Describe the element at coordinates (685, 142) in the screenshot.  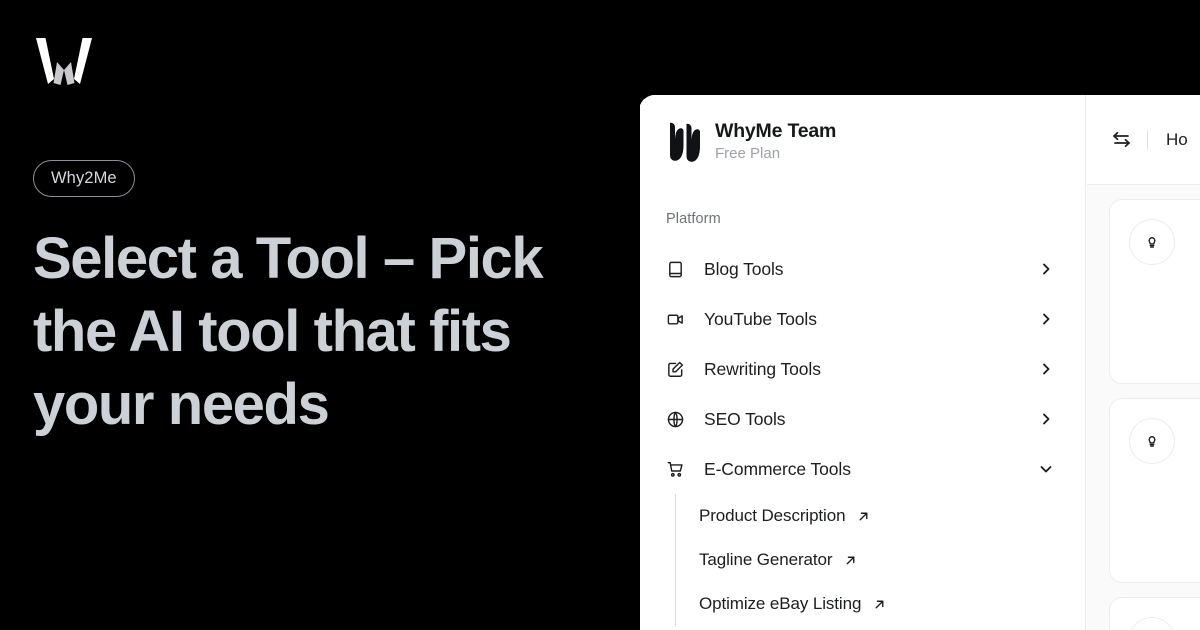
I see `whyme-mark-logo-icon` at that location.